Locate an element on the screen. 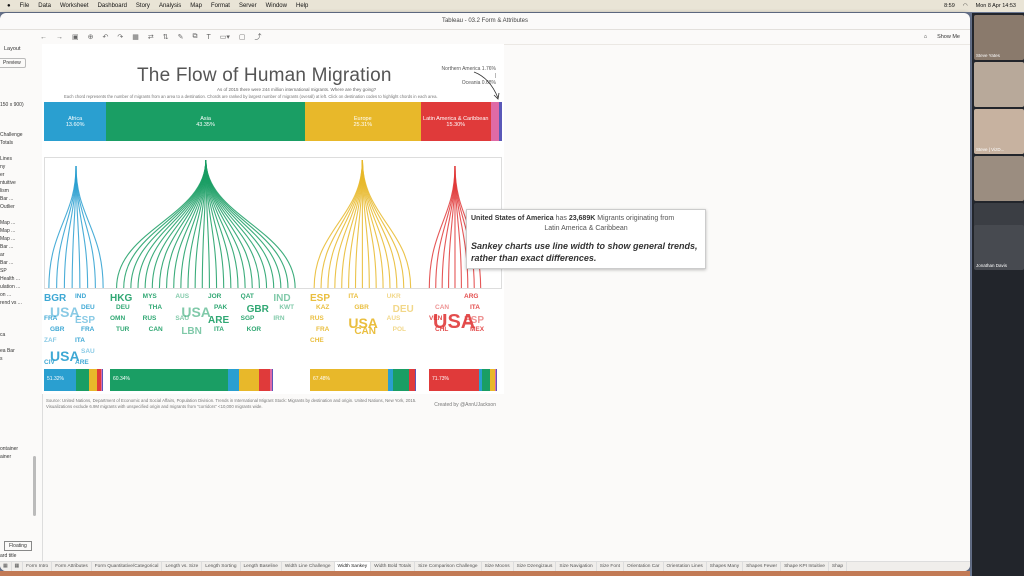 The width and height of the screenshot is (1024, 576). menu-story: Story is located at coordinates (143, 6).